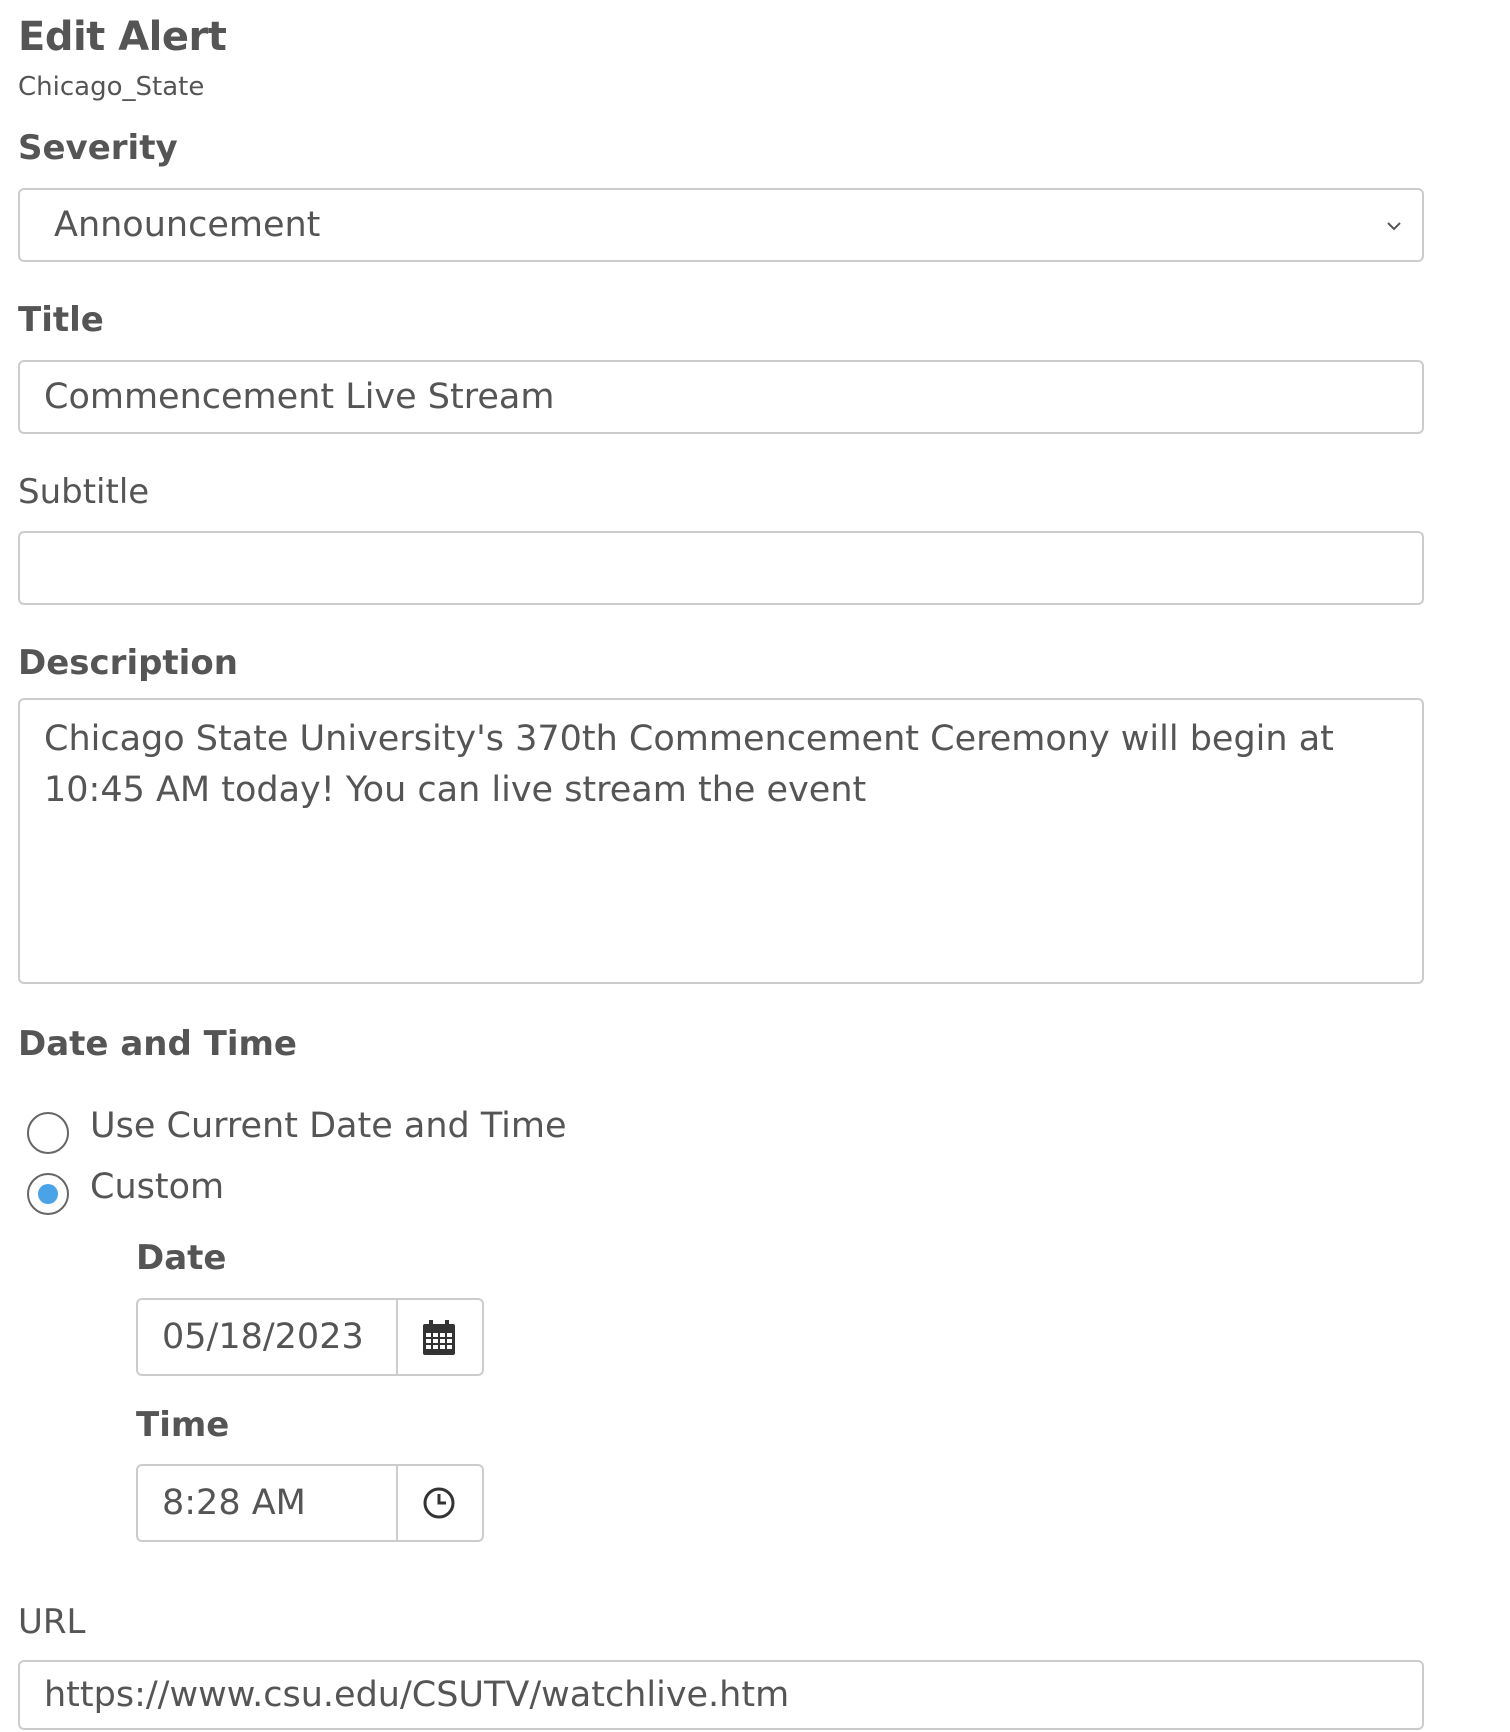 Image resolution: width=1510 pixels, height=1732 pixels. What do you see at coordinates (263, 1337) in the screenshot?
I see `date-input-value: 05/18/2023` at bounding box center [263, 1337].